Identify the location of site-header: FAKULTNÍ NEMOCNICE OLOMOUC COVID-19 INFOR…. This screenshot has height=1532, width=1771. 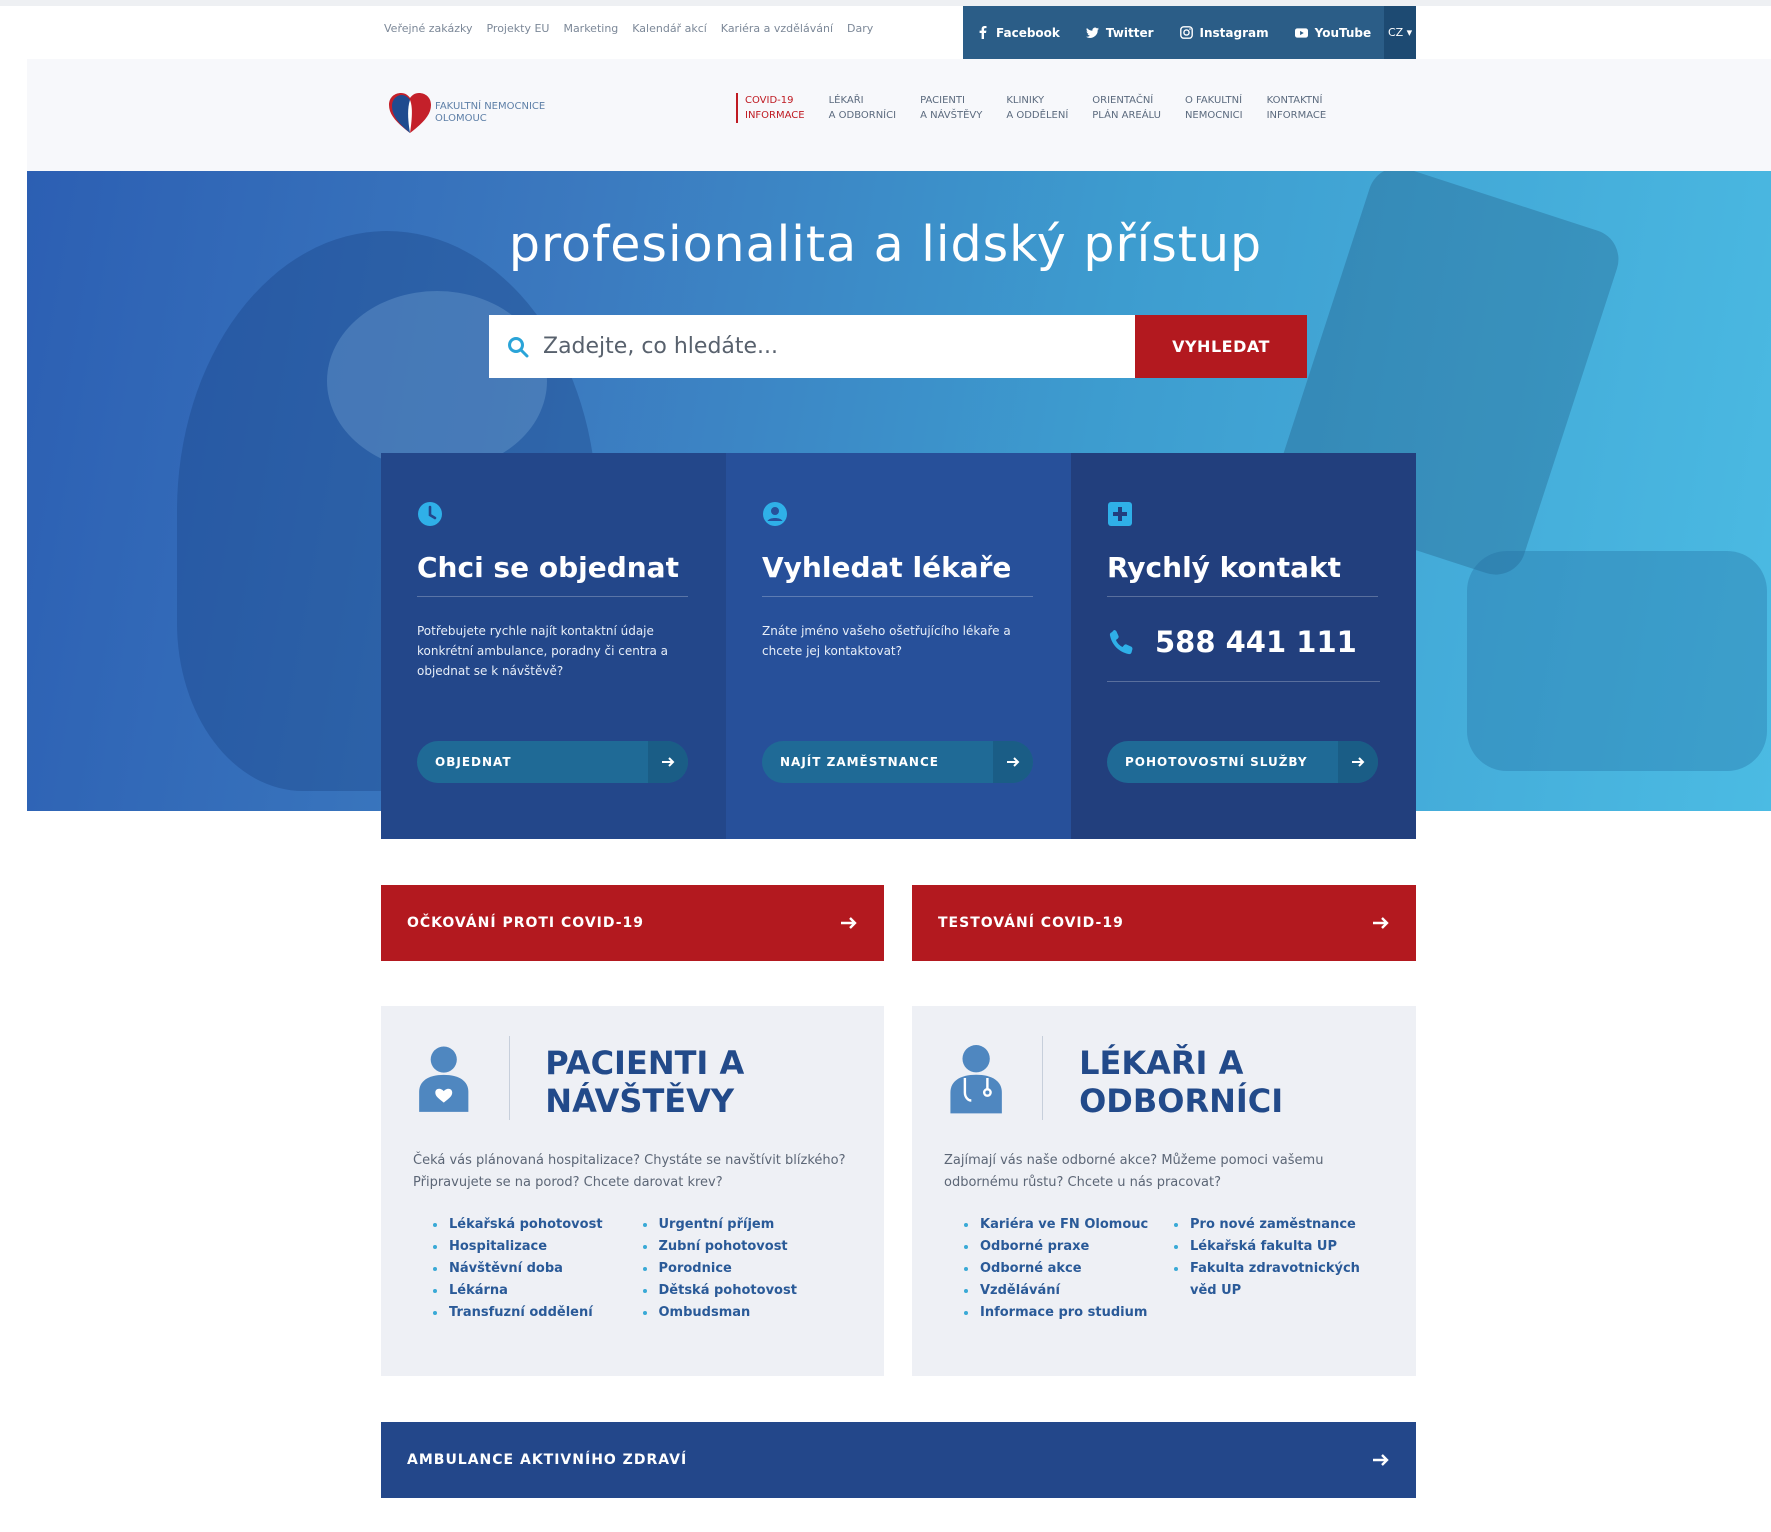
(899, 115).